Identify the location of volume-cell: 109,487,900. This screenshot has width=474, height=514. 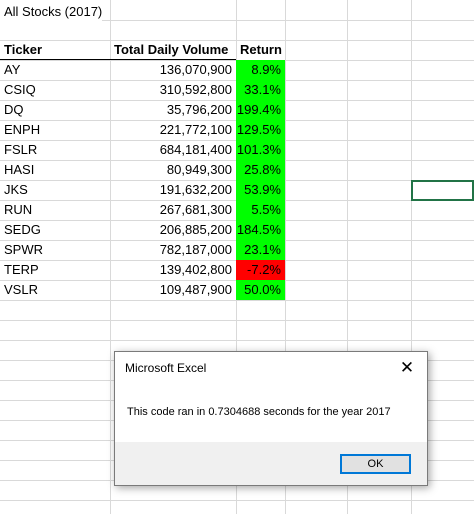
(173, 290).